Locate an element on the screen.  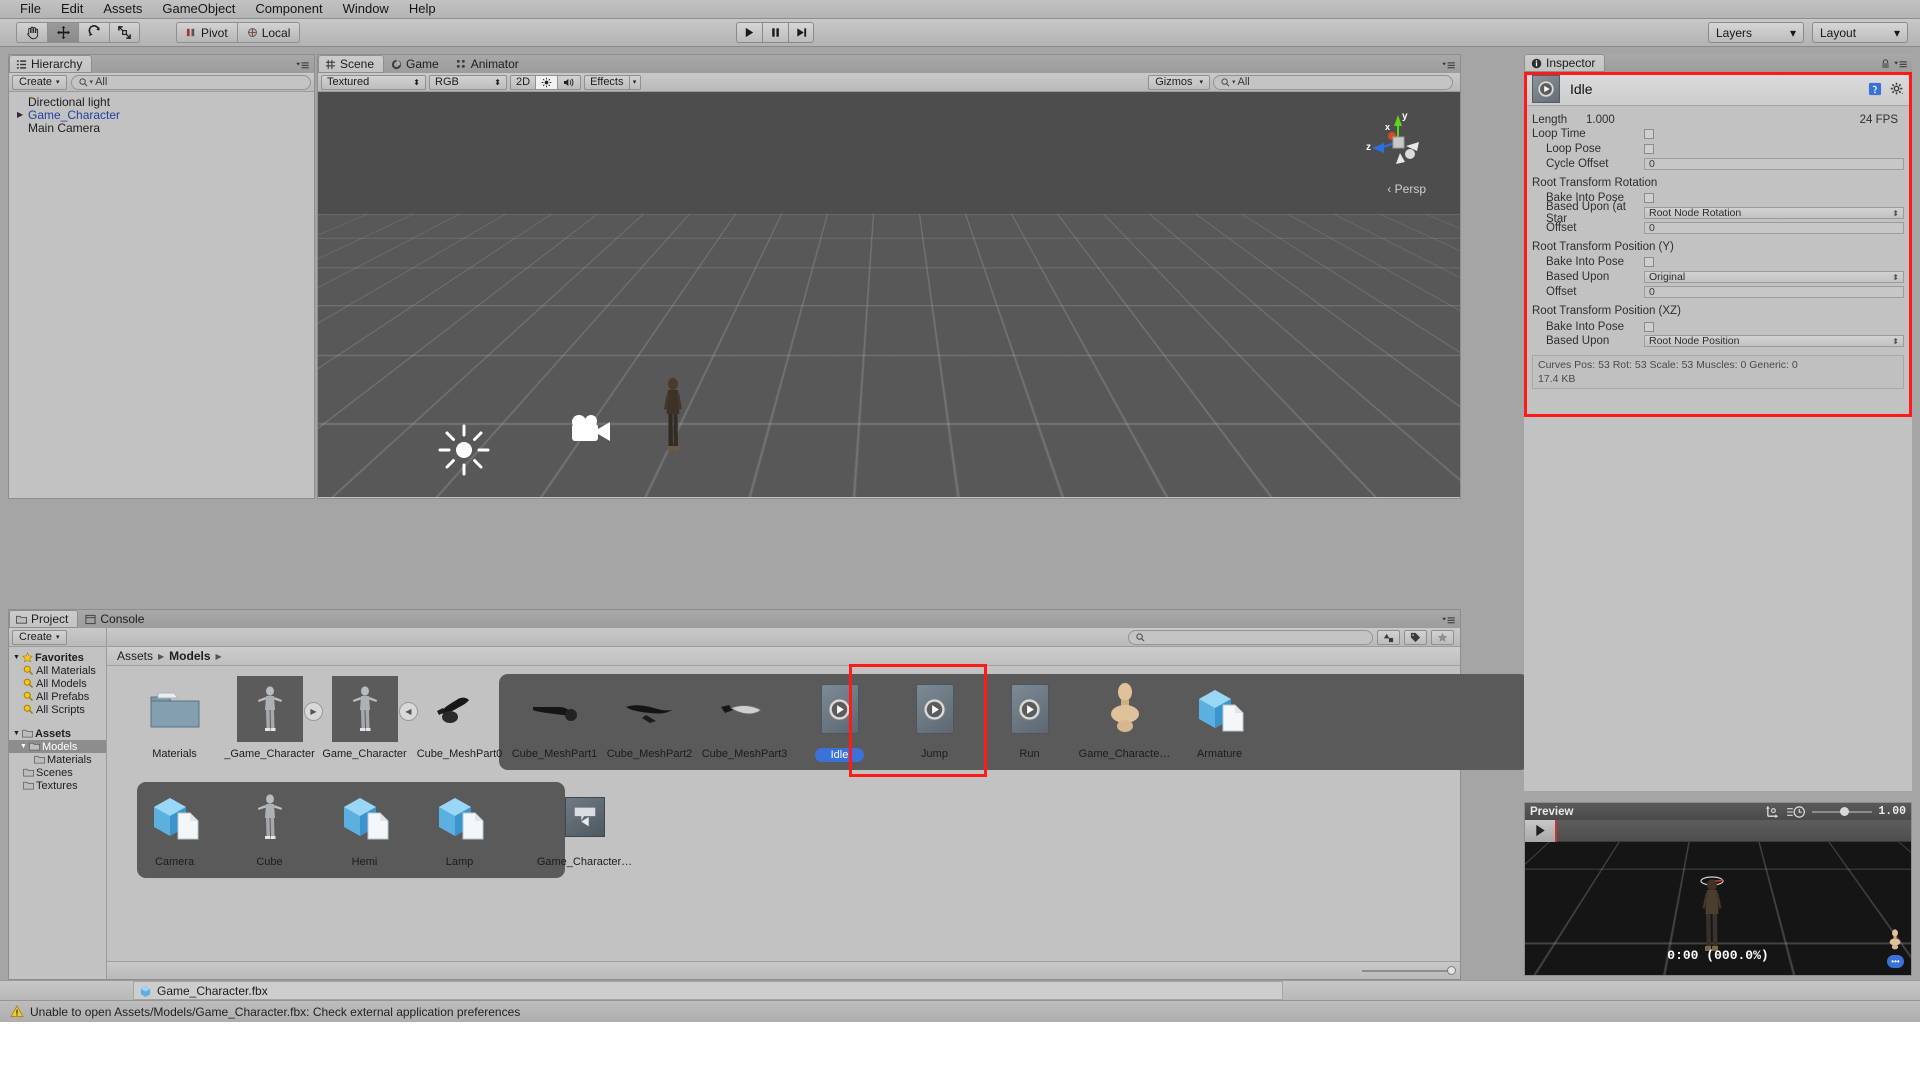
avatar-icon is located at coordinates (1895, 940).